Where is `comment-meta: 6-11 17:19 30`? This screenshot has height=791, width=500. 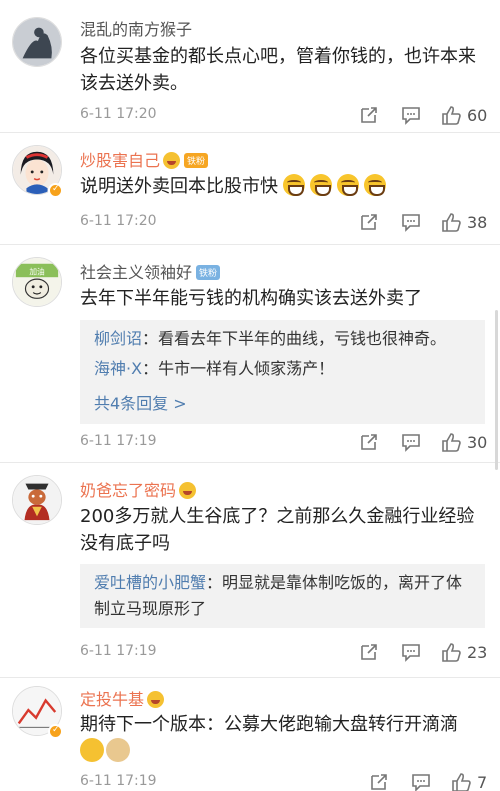 comment-meta: 6-11 17:19 30 is located at coordinates (285, 442).